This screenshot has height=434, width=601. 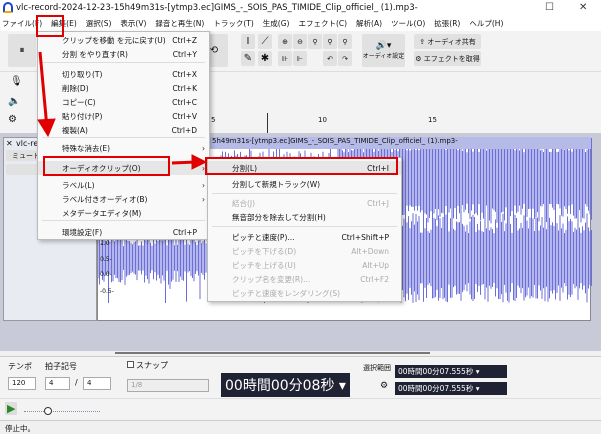 What do you see at coordinates (189, 162) in the screenshot?
I see `arrow-right` at bounding box center [189, 162].